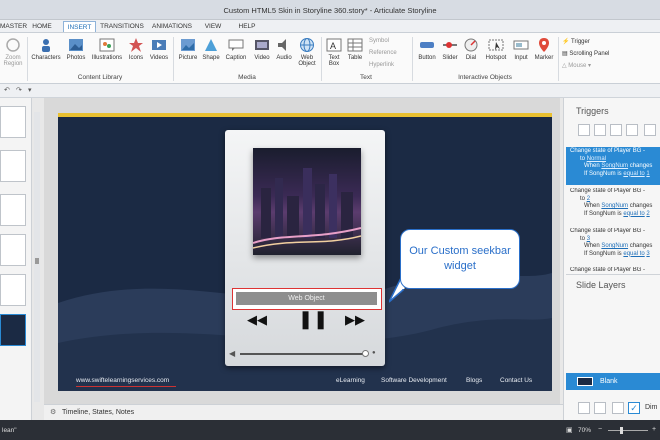 This screenshot has width=660, height=440. What do you see at coordinates (307, 299) in the screenshot?
I see `seekbar-web-object: Web Object` at bounding box center [307, 299].